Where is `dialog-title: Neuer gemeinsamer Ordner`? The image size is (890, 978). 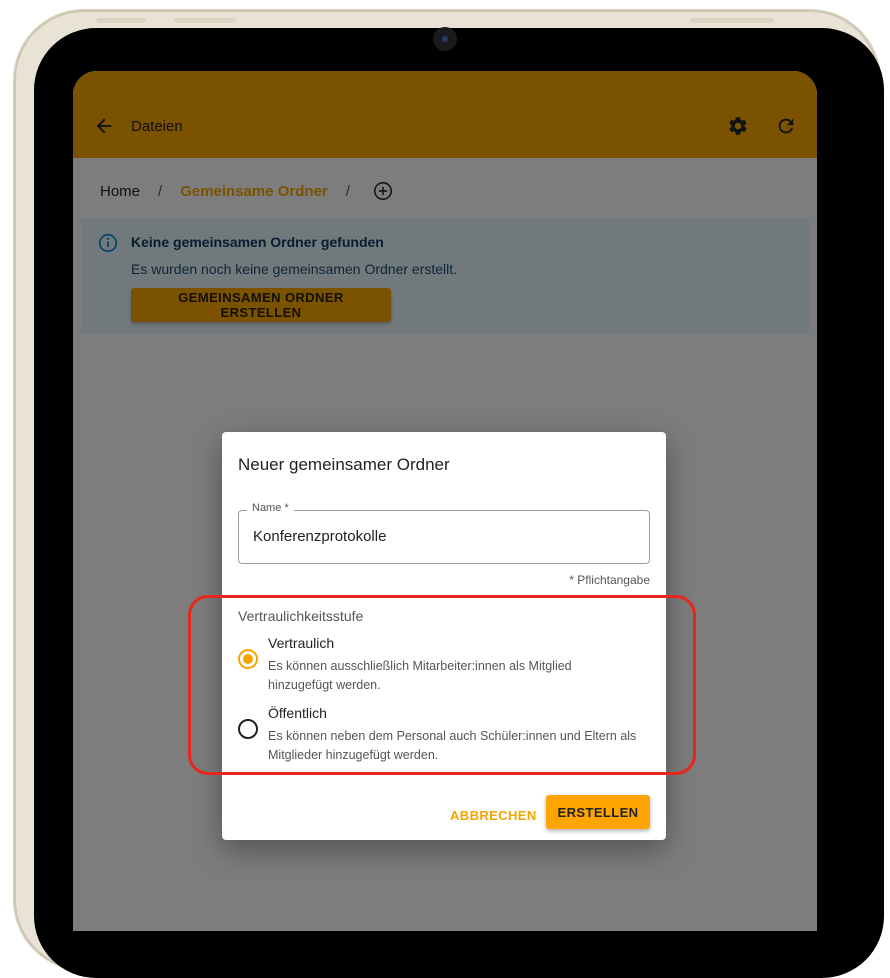 dialog-title: Neuer gemeinsamer Ordner is located at coordinates (344, 464).